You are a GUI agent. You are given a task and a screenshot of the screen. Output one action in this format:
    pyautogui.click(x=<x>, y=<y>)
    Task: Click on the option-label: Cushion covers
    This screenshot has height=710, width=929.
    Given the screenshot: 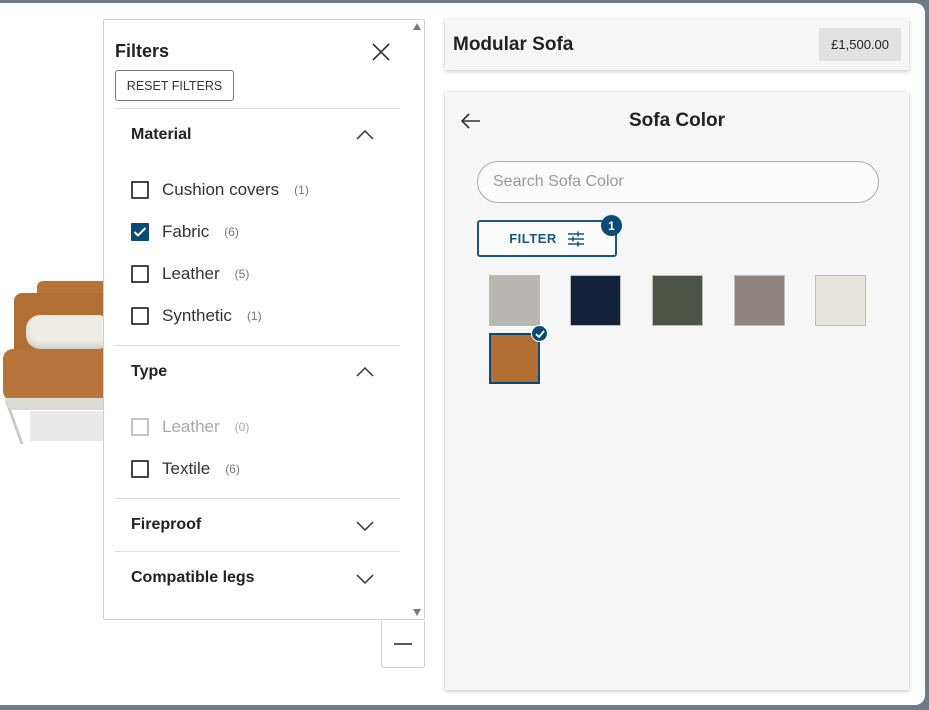 What is the action you would take?
    pyautogui.click(x=221, y=189)
    